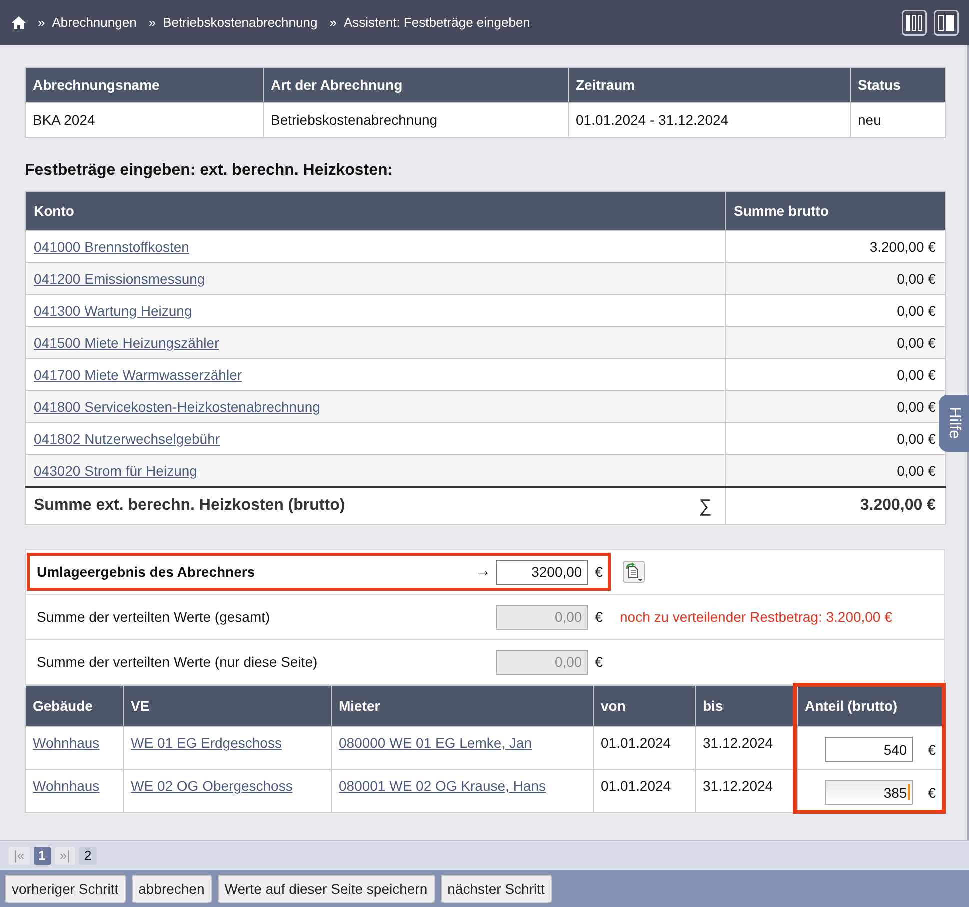 This screenshot has width=969, height=907. I want to click on two-columns-icon, so click(946, 23).